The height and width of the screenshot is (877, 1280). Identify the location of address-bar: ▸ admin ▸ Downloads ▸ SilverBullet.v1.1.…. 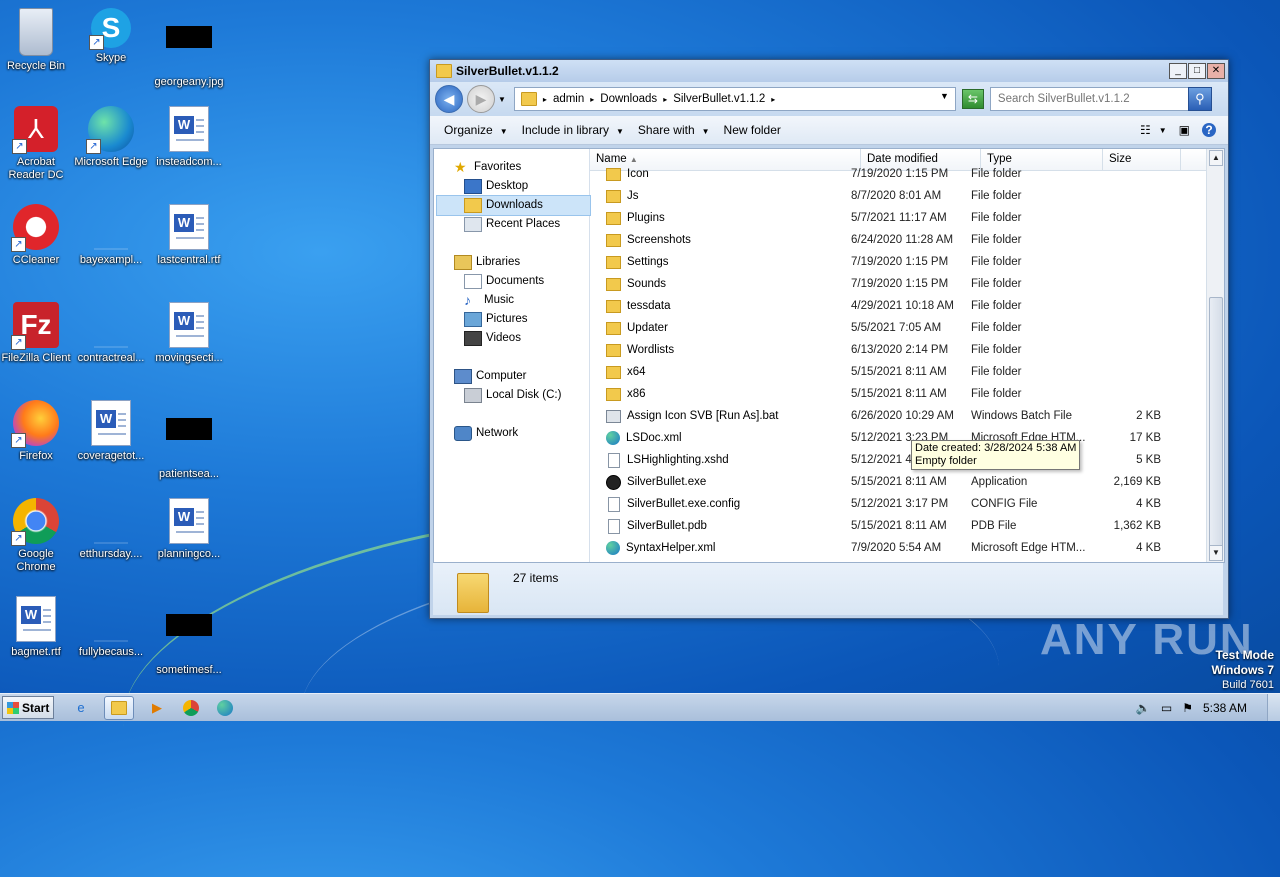
(734, 99).